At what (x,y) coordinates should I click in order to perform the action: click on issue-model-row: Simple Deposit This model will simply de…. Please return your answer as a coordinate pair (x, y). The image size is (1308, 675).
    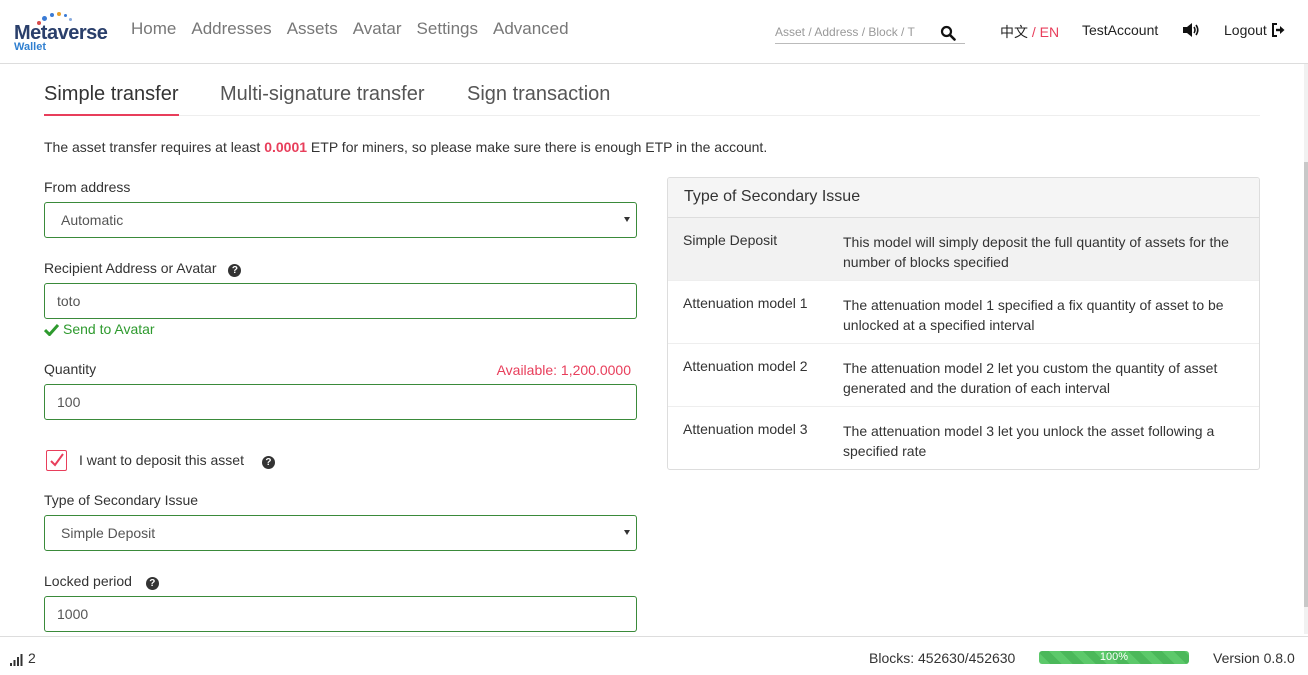
    Looking at the image, I should click on (963, 249).